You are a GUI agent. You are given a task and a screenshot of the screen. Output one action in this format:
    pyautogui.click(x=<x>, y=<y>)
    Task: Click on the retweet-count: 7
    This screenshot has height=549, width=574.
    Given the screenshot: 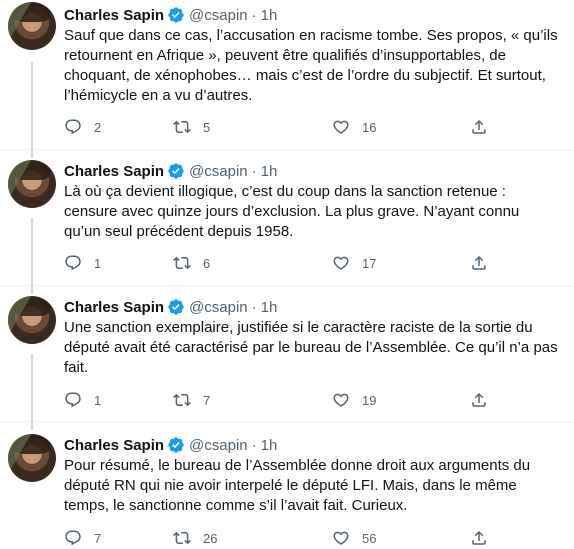 What is the action you would take?
    pyautogui.click(x=207, y=400)
    